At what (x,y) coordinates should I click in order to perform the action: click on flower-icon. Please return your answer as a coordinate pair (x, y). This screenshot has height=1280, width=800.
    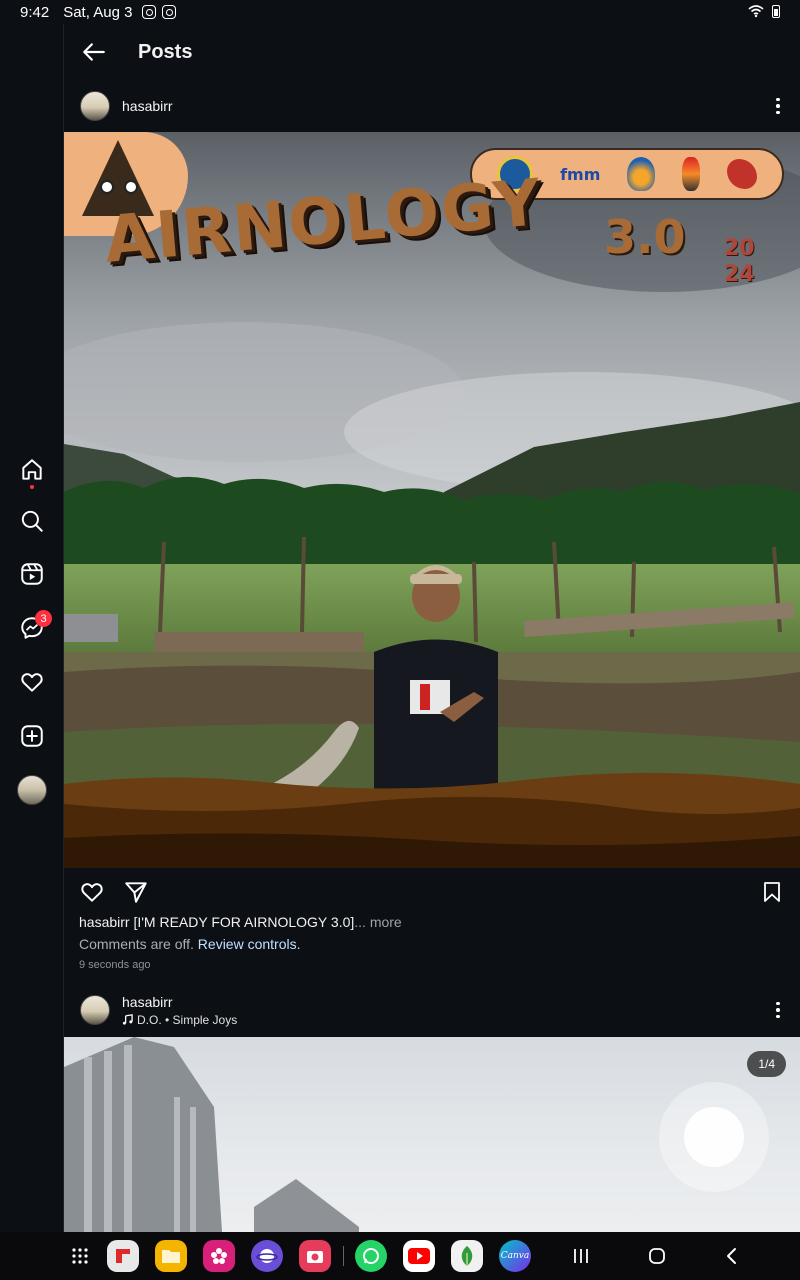
    Looking at the image, I should click on (219, 1256).